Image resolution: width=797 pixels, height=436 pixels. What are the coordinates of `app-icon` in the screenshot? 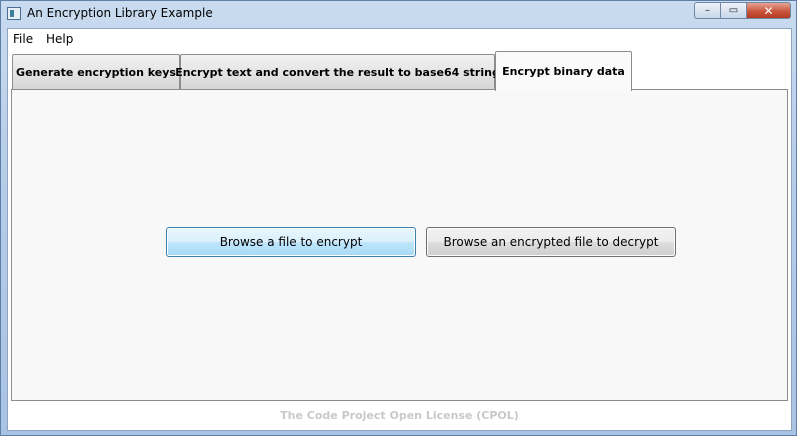 It's located at (14, 13).